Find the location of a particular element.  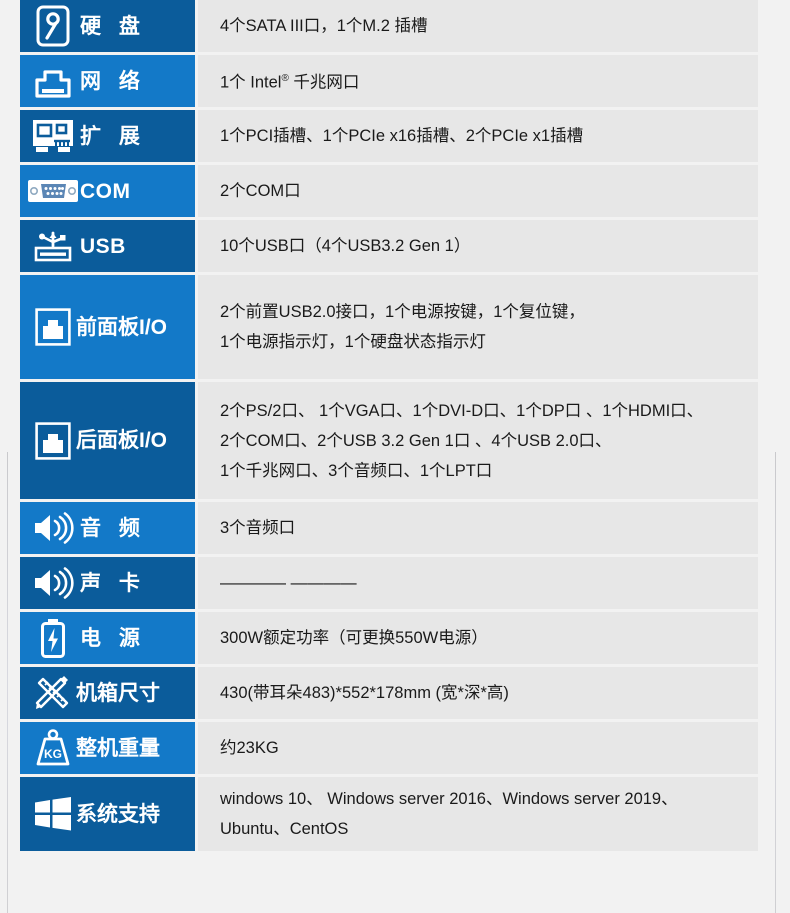

spec-value-cell: 10个USB口（4个USB3.2 Gen 1） is located at coordinates (478, 246).